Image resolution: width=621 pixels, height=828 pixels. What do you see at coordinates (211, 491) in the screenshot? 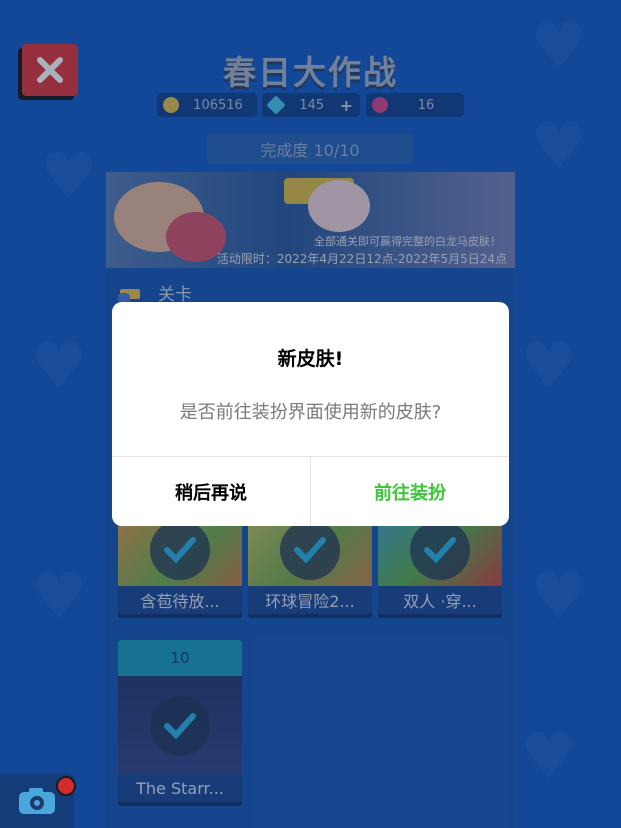
I see `later-button: 稍后再说` at bounding box center [211, 491].